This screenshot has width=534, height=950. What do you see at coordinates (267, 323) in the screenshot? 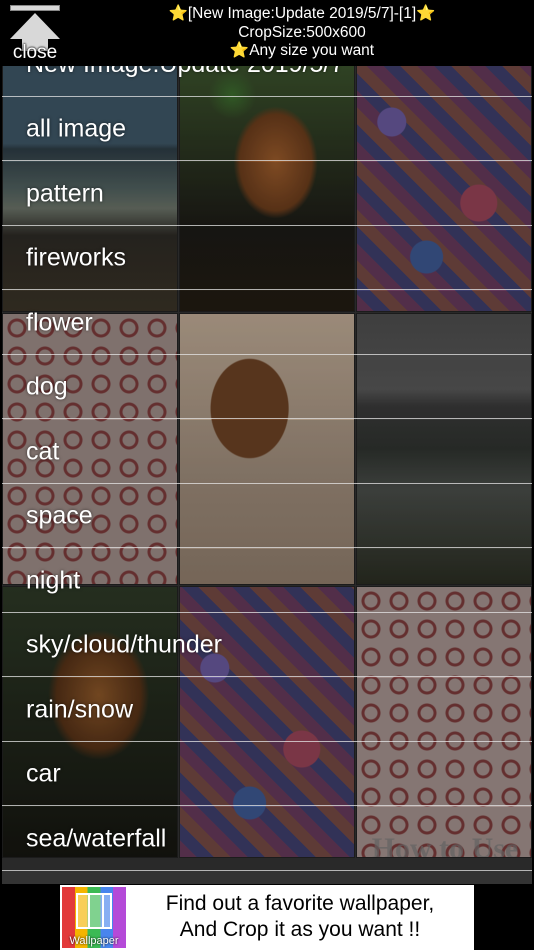
I see `menu-item-flower: flower` at bounding box center [267, 323].